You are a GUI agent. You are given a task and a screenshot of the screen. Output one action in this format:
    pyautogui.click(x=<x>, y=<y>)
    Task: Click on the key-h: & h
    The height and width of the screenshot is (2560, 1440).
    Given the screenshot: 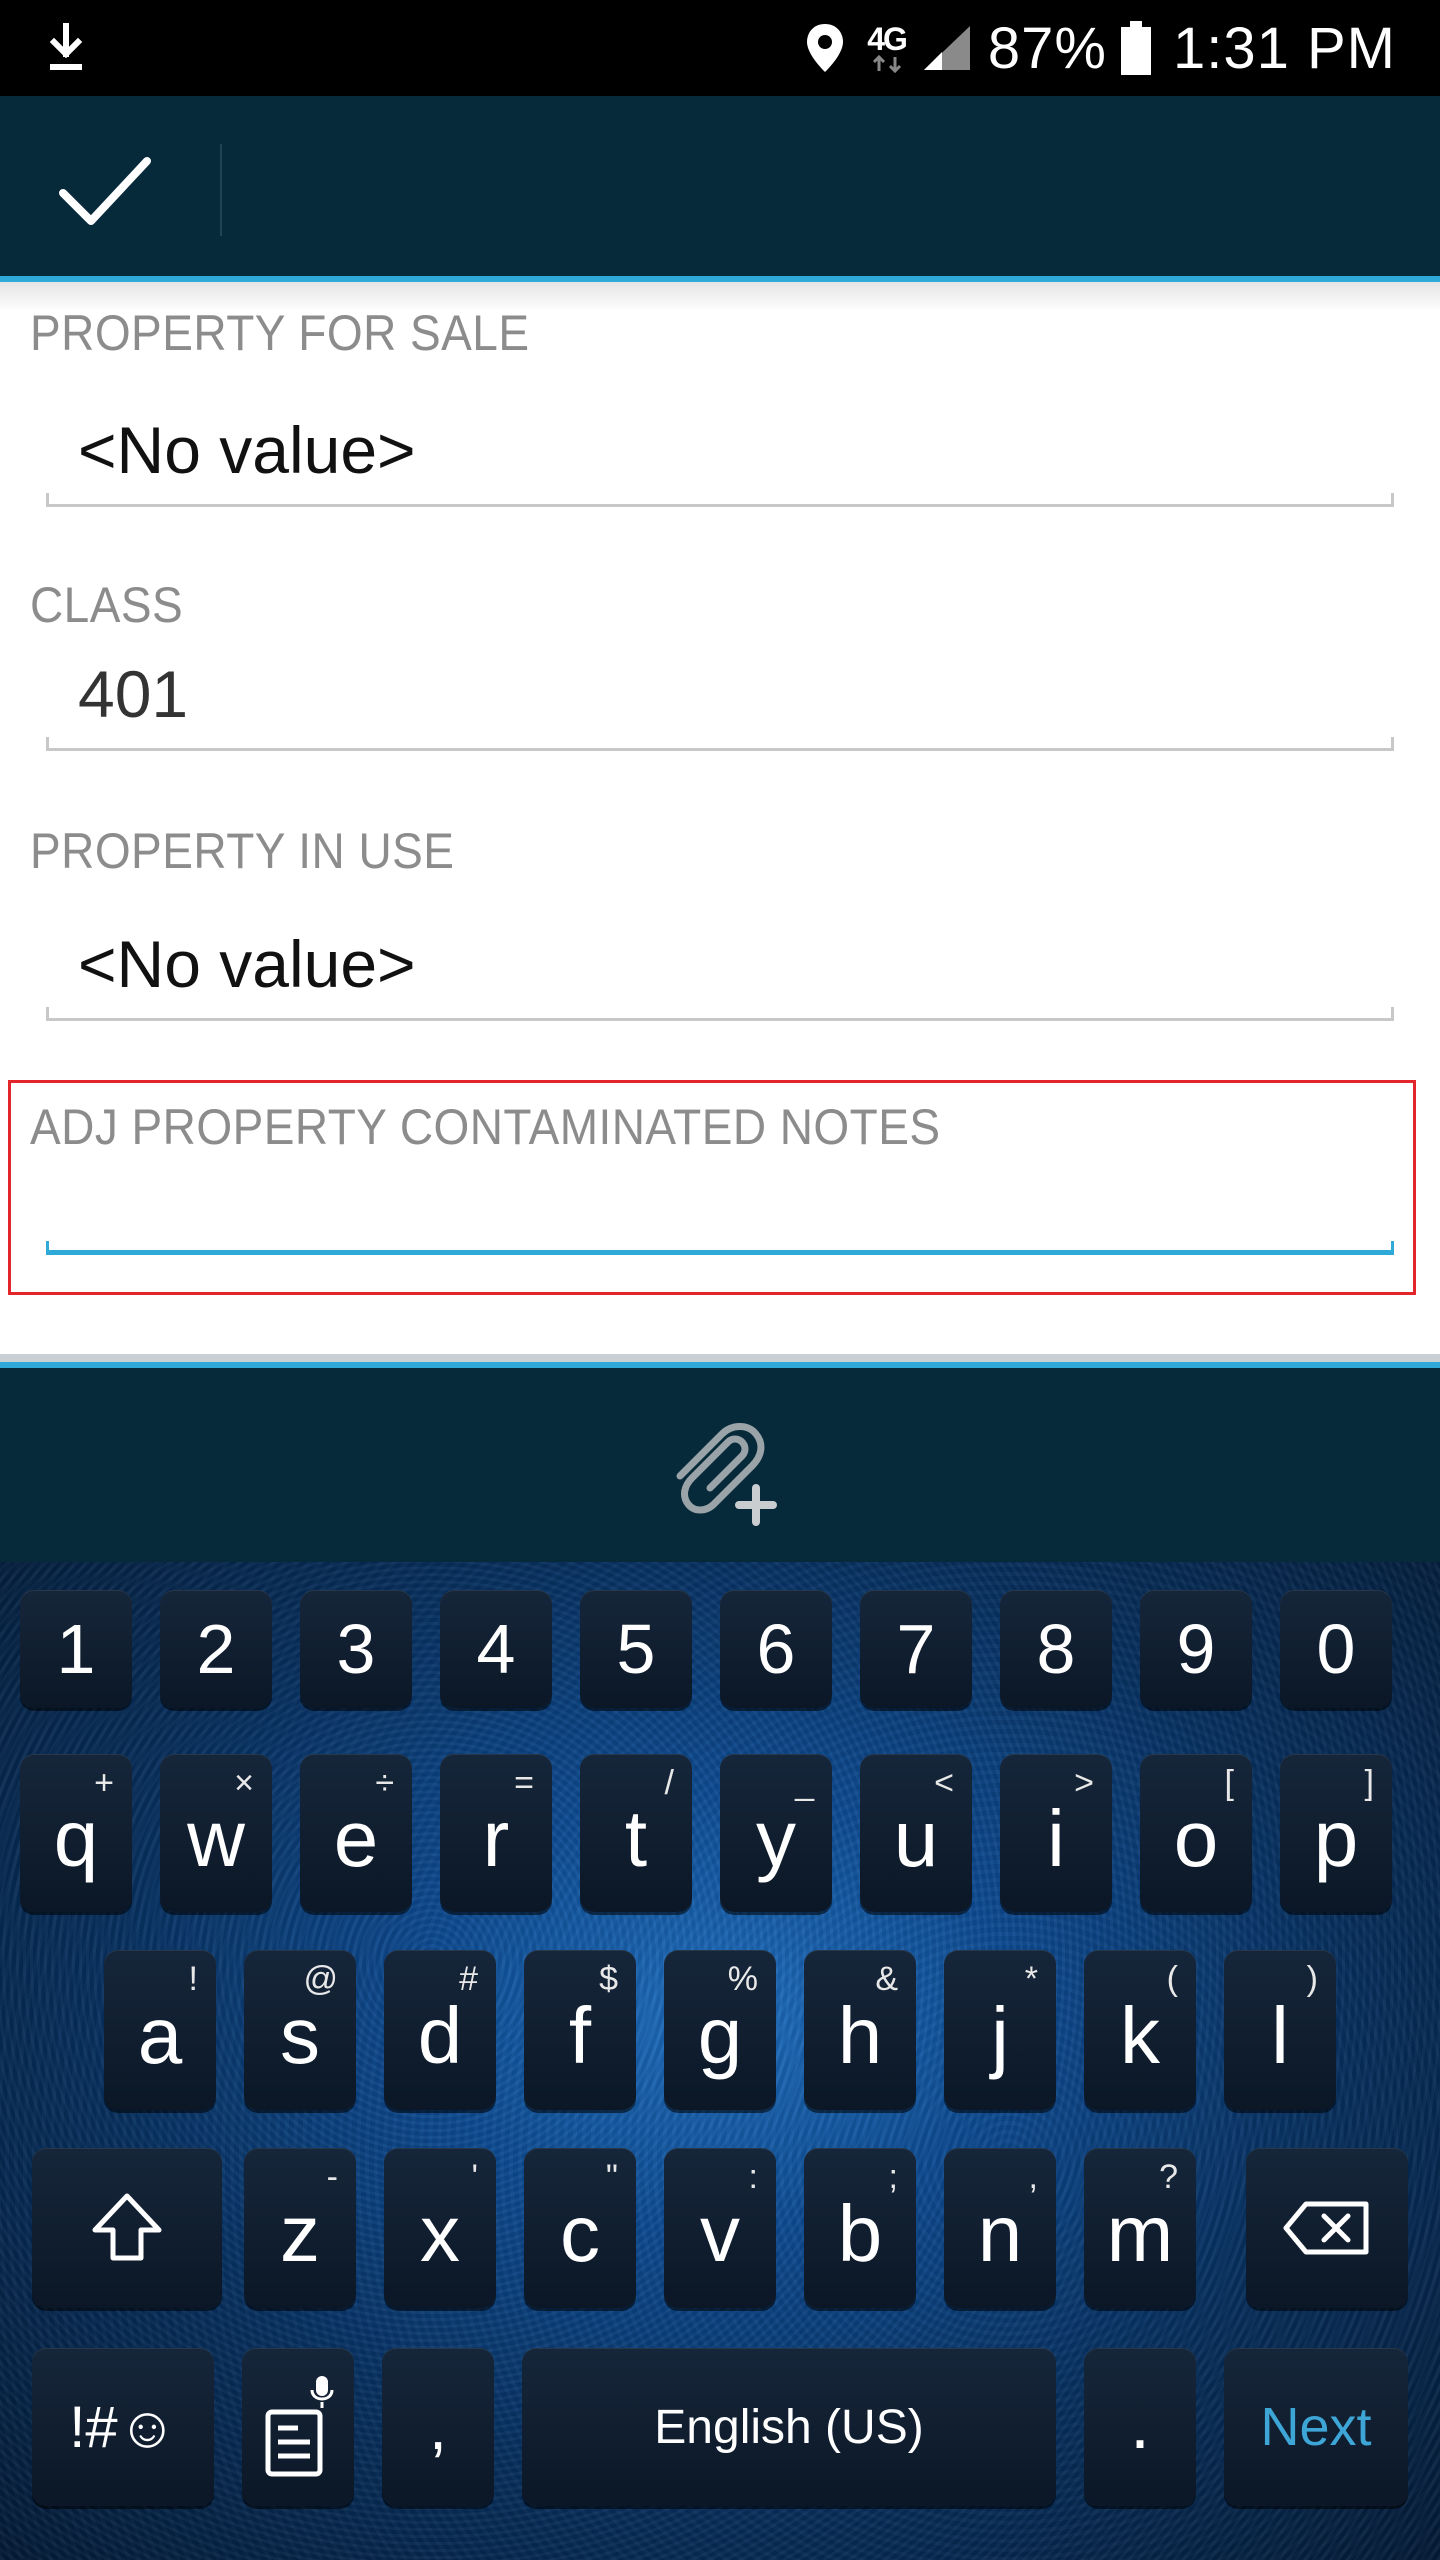 What is the action you would take?
    pyautogui.click(x=860, y=2030)
    